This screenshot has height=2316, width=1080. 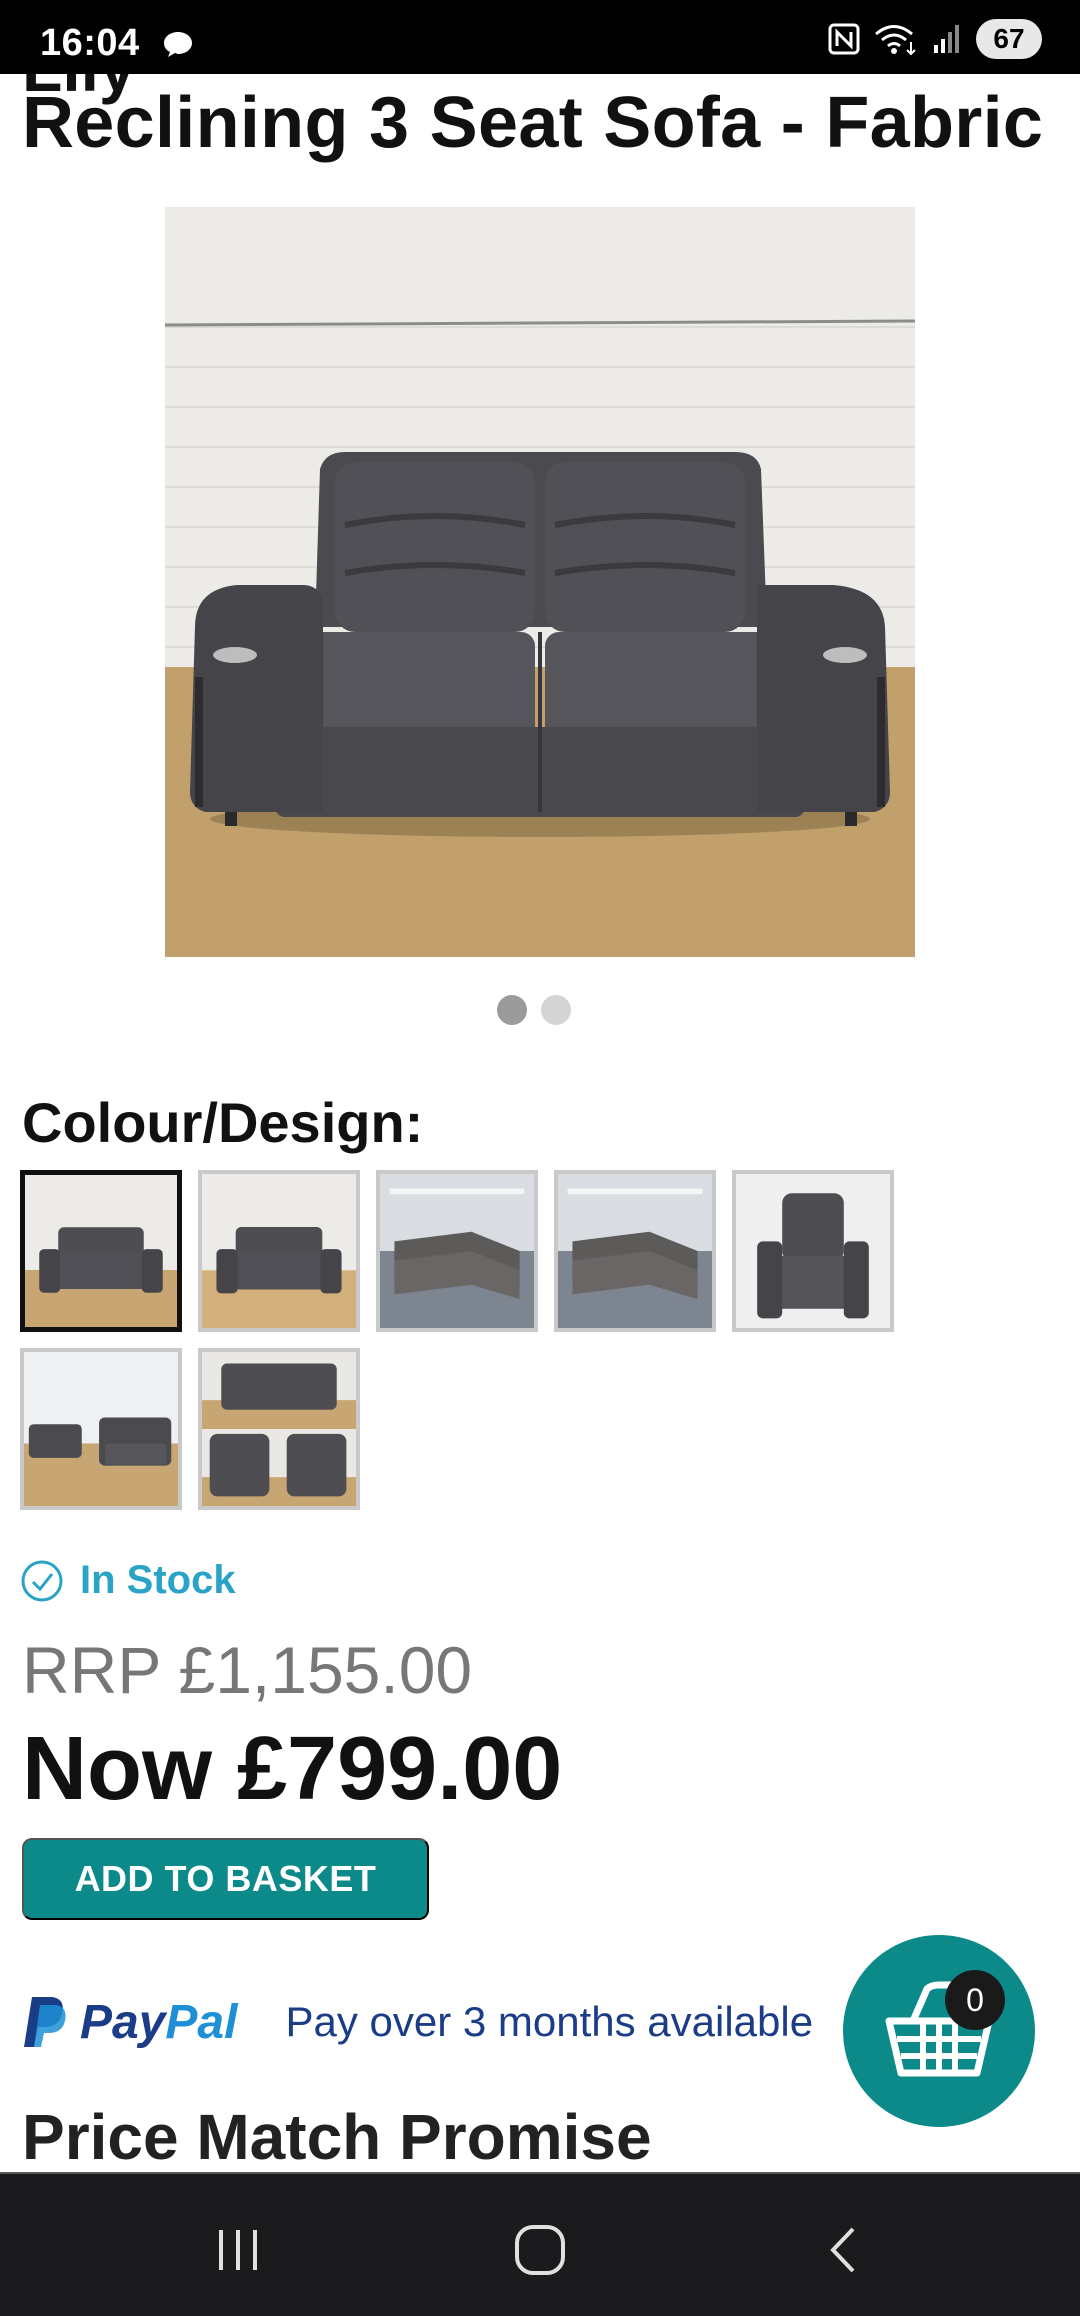 I want to click on back-button, so click(x=844, y=2250).